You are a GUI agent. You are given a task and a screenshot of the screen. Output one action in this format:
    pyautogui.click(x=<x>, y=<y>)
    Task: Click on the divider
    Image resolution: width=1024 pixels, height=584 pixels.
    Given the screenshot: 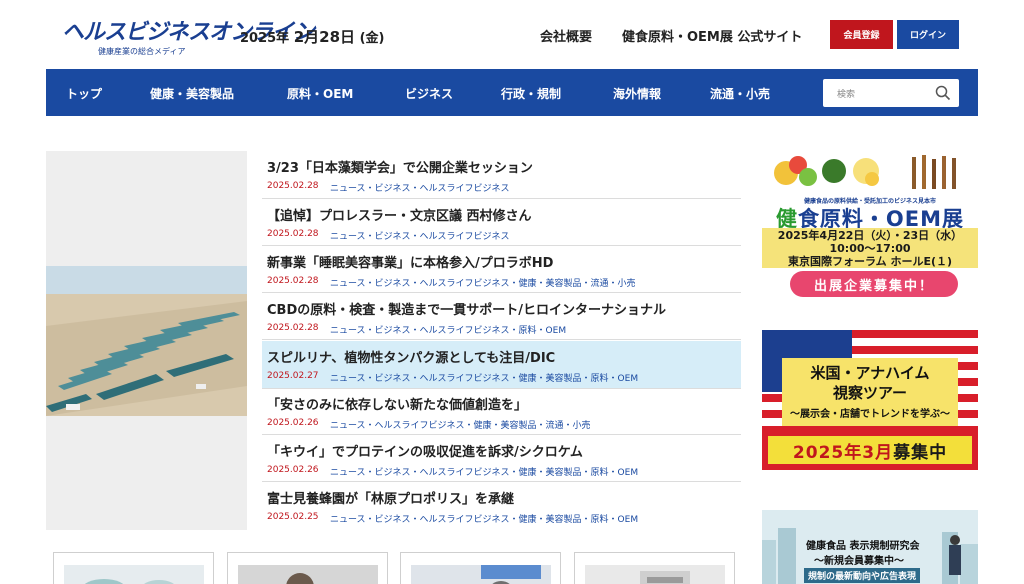 What is the action you would take?
    pyautogui.click(x=501, y=339)
    